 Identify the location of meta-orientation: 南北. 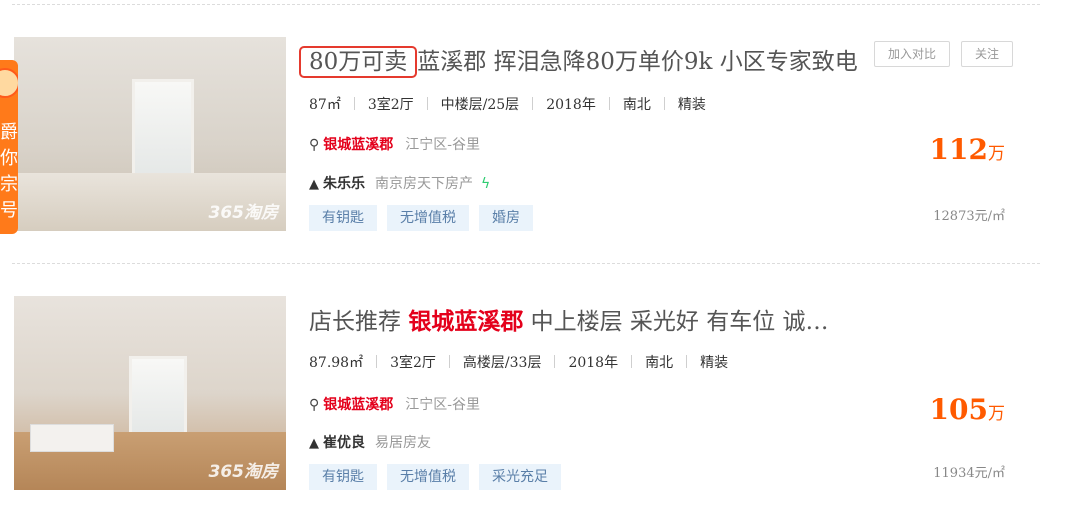
(659, 363).